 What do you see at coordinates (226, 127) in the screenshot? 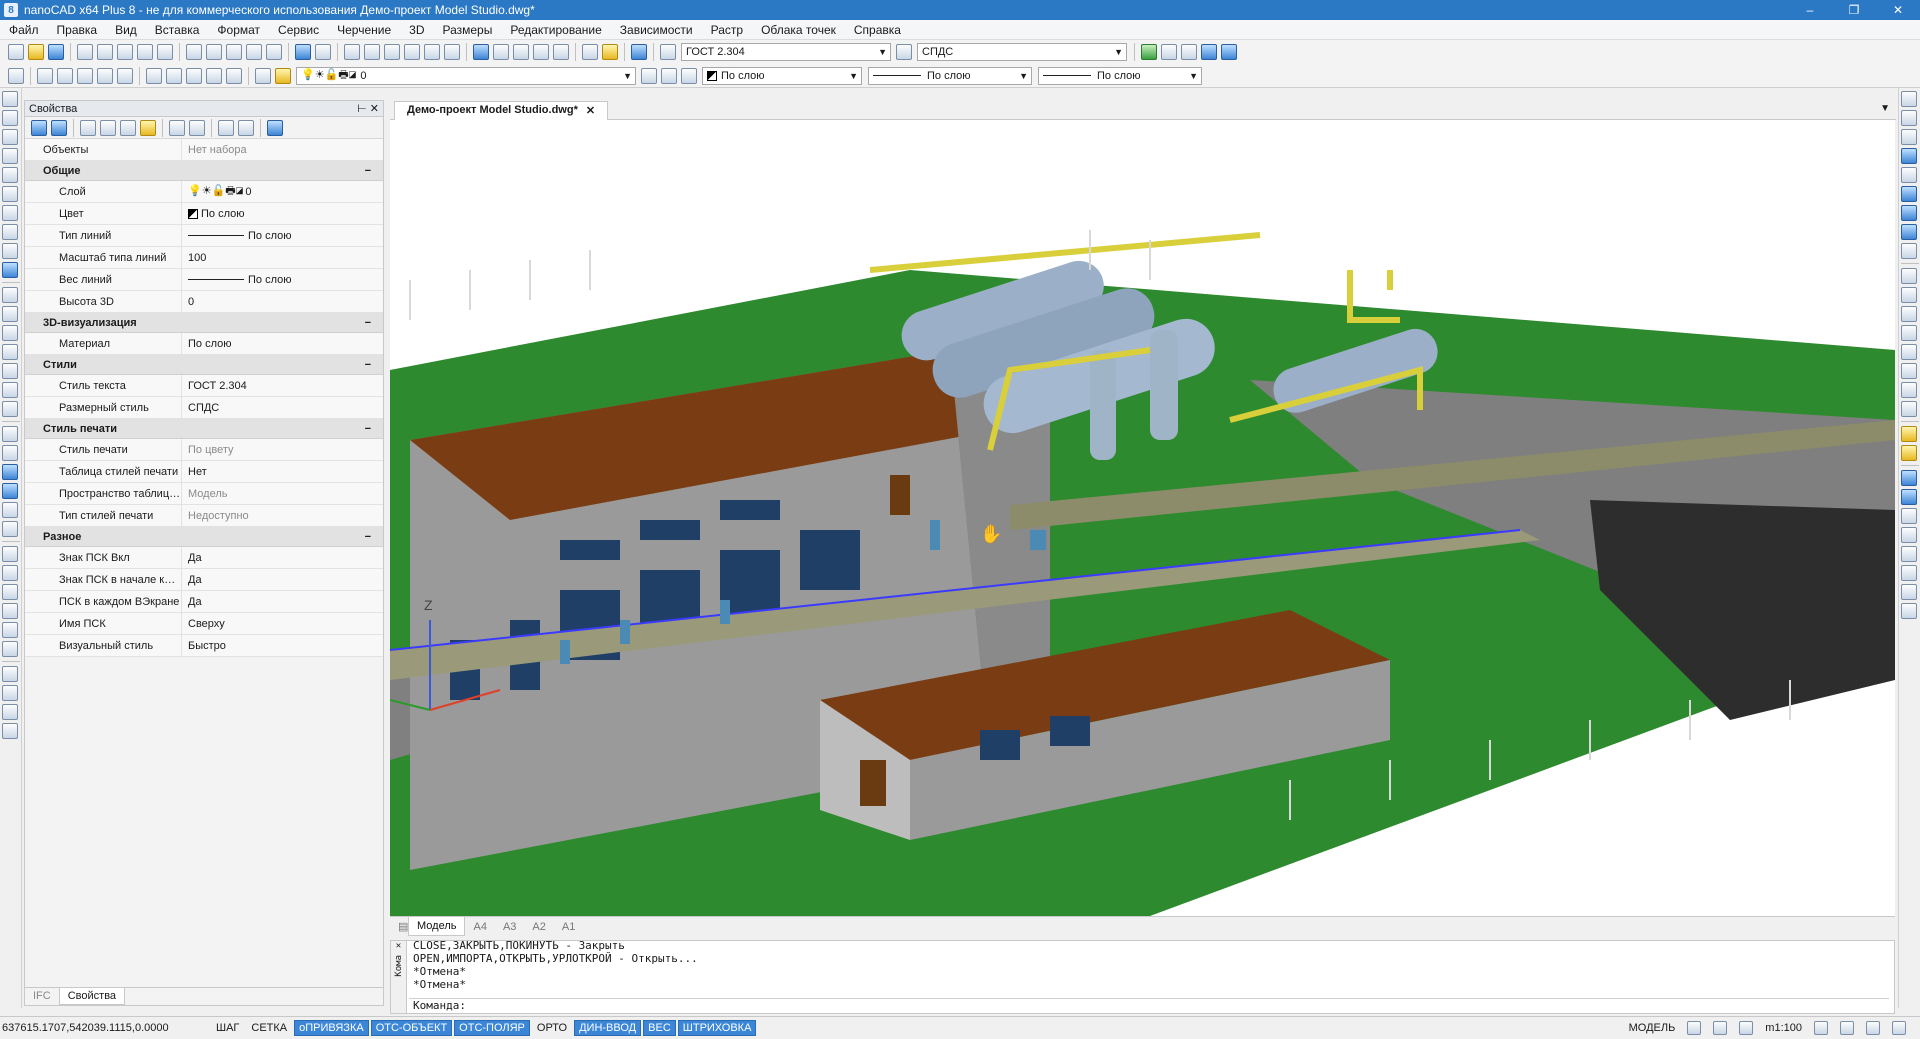
I see `group-icon` at bounding box center [226, 127].